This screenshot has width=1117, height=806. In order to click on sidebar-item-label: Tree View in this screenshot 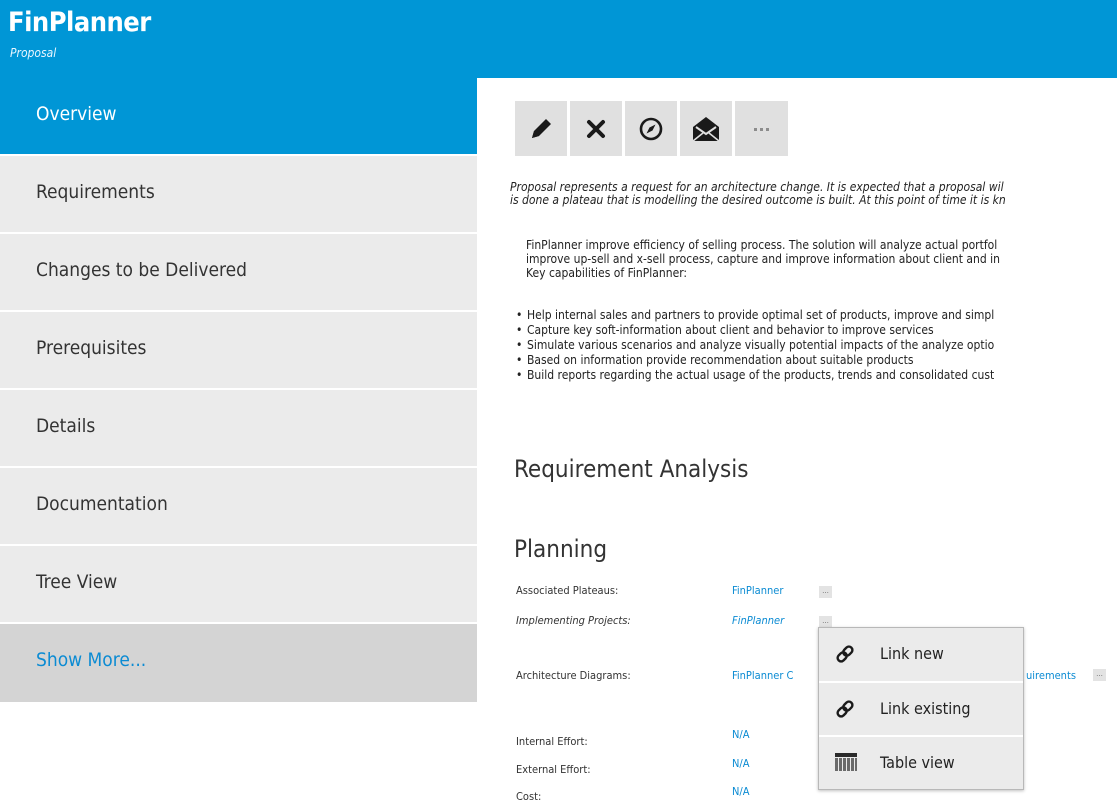, I will do `click(77, 582)`.